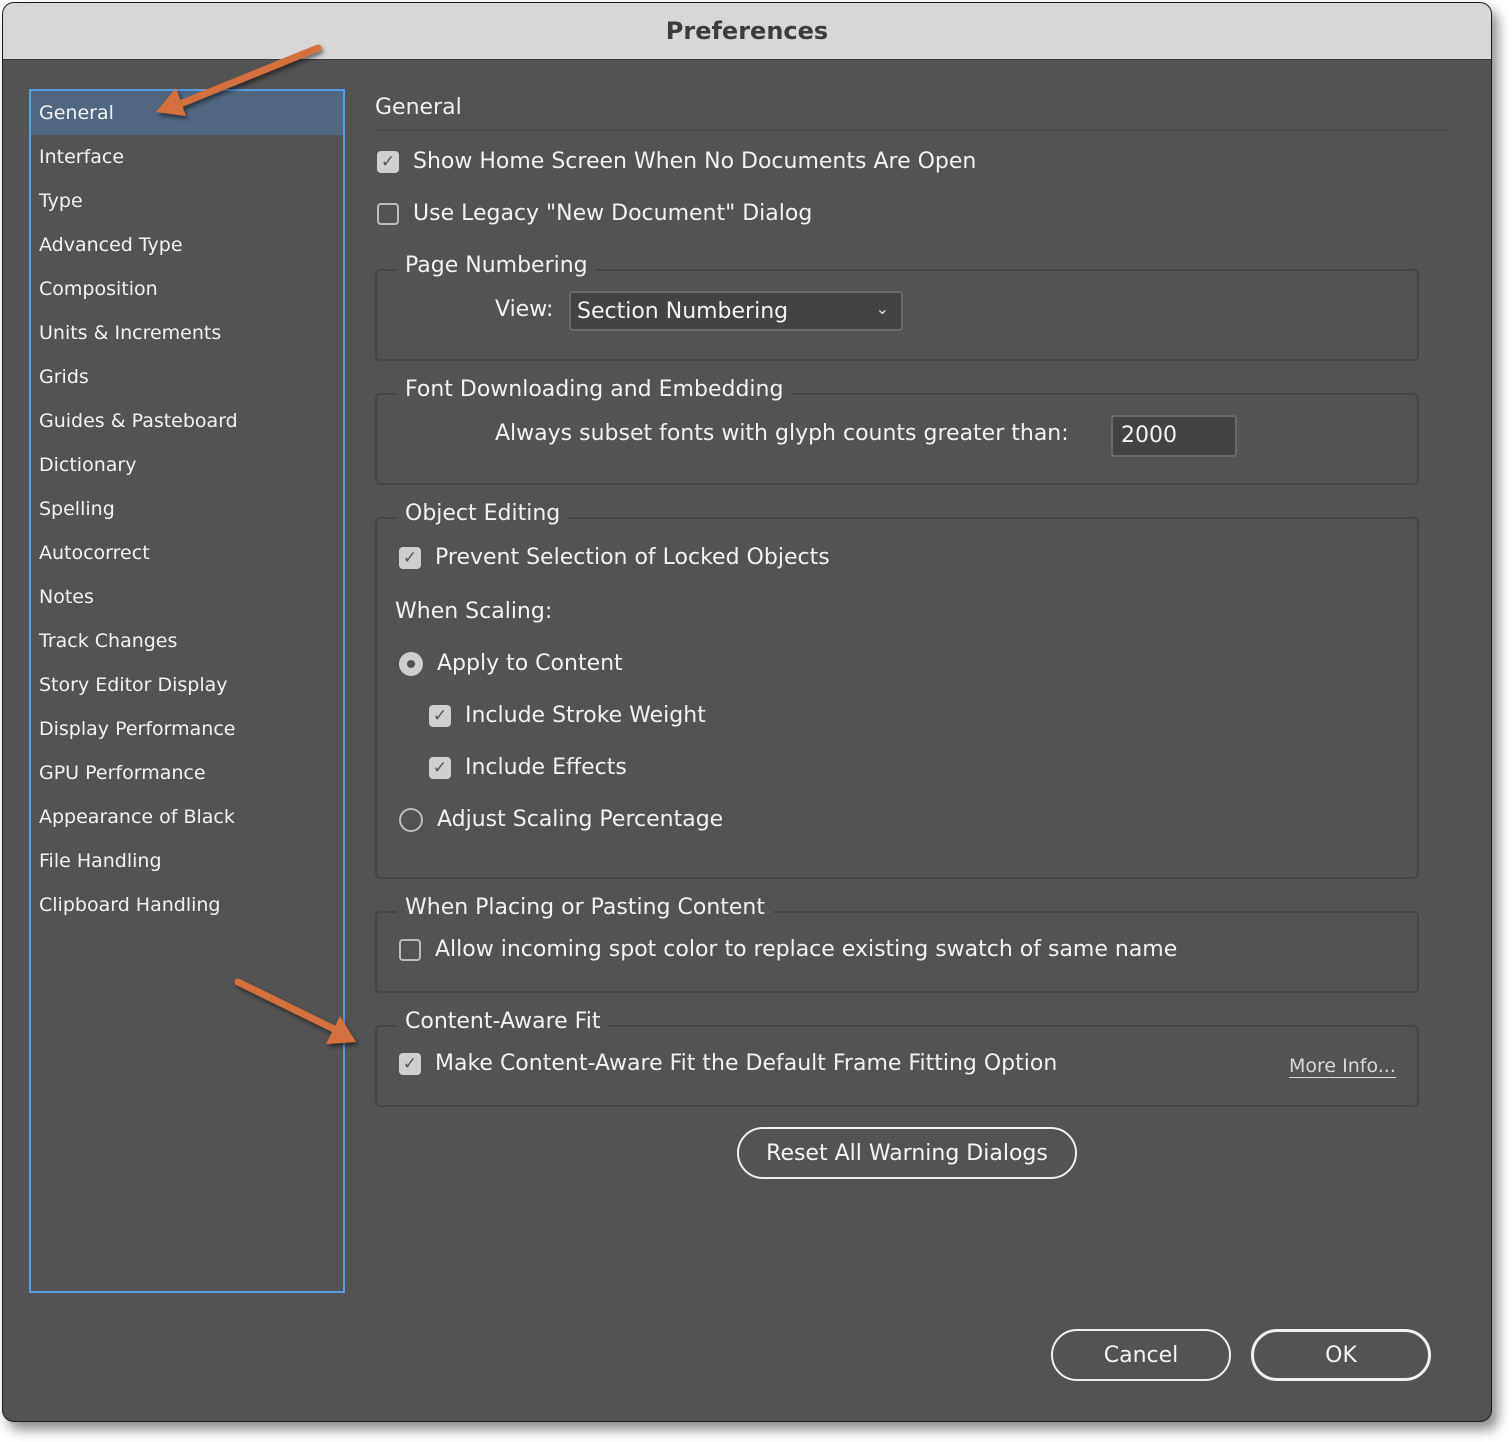  I want to click on content-aware-default-checkbox: ✓, so click(410, 1063).